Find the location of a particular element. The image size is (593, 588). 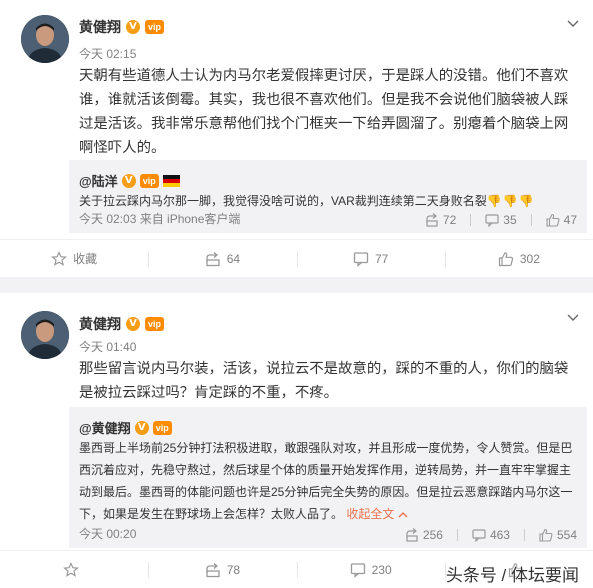

quote-comment: 35 is located at coordinates (501, 220).